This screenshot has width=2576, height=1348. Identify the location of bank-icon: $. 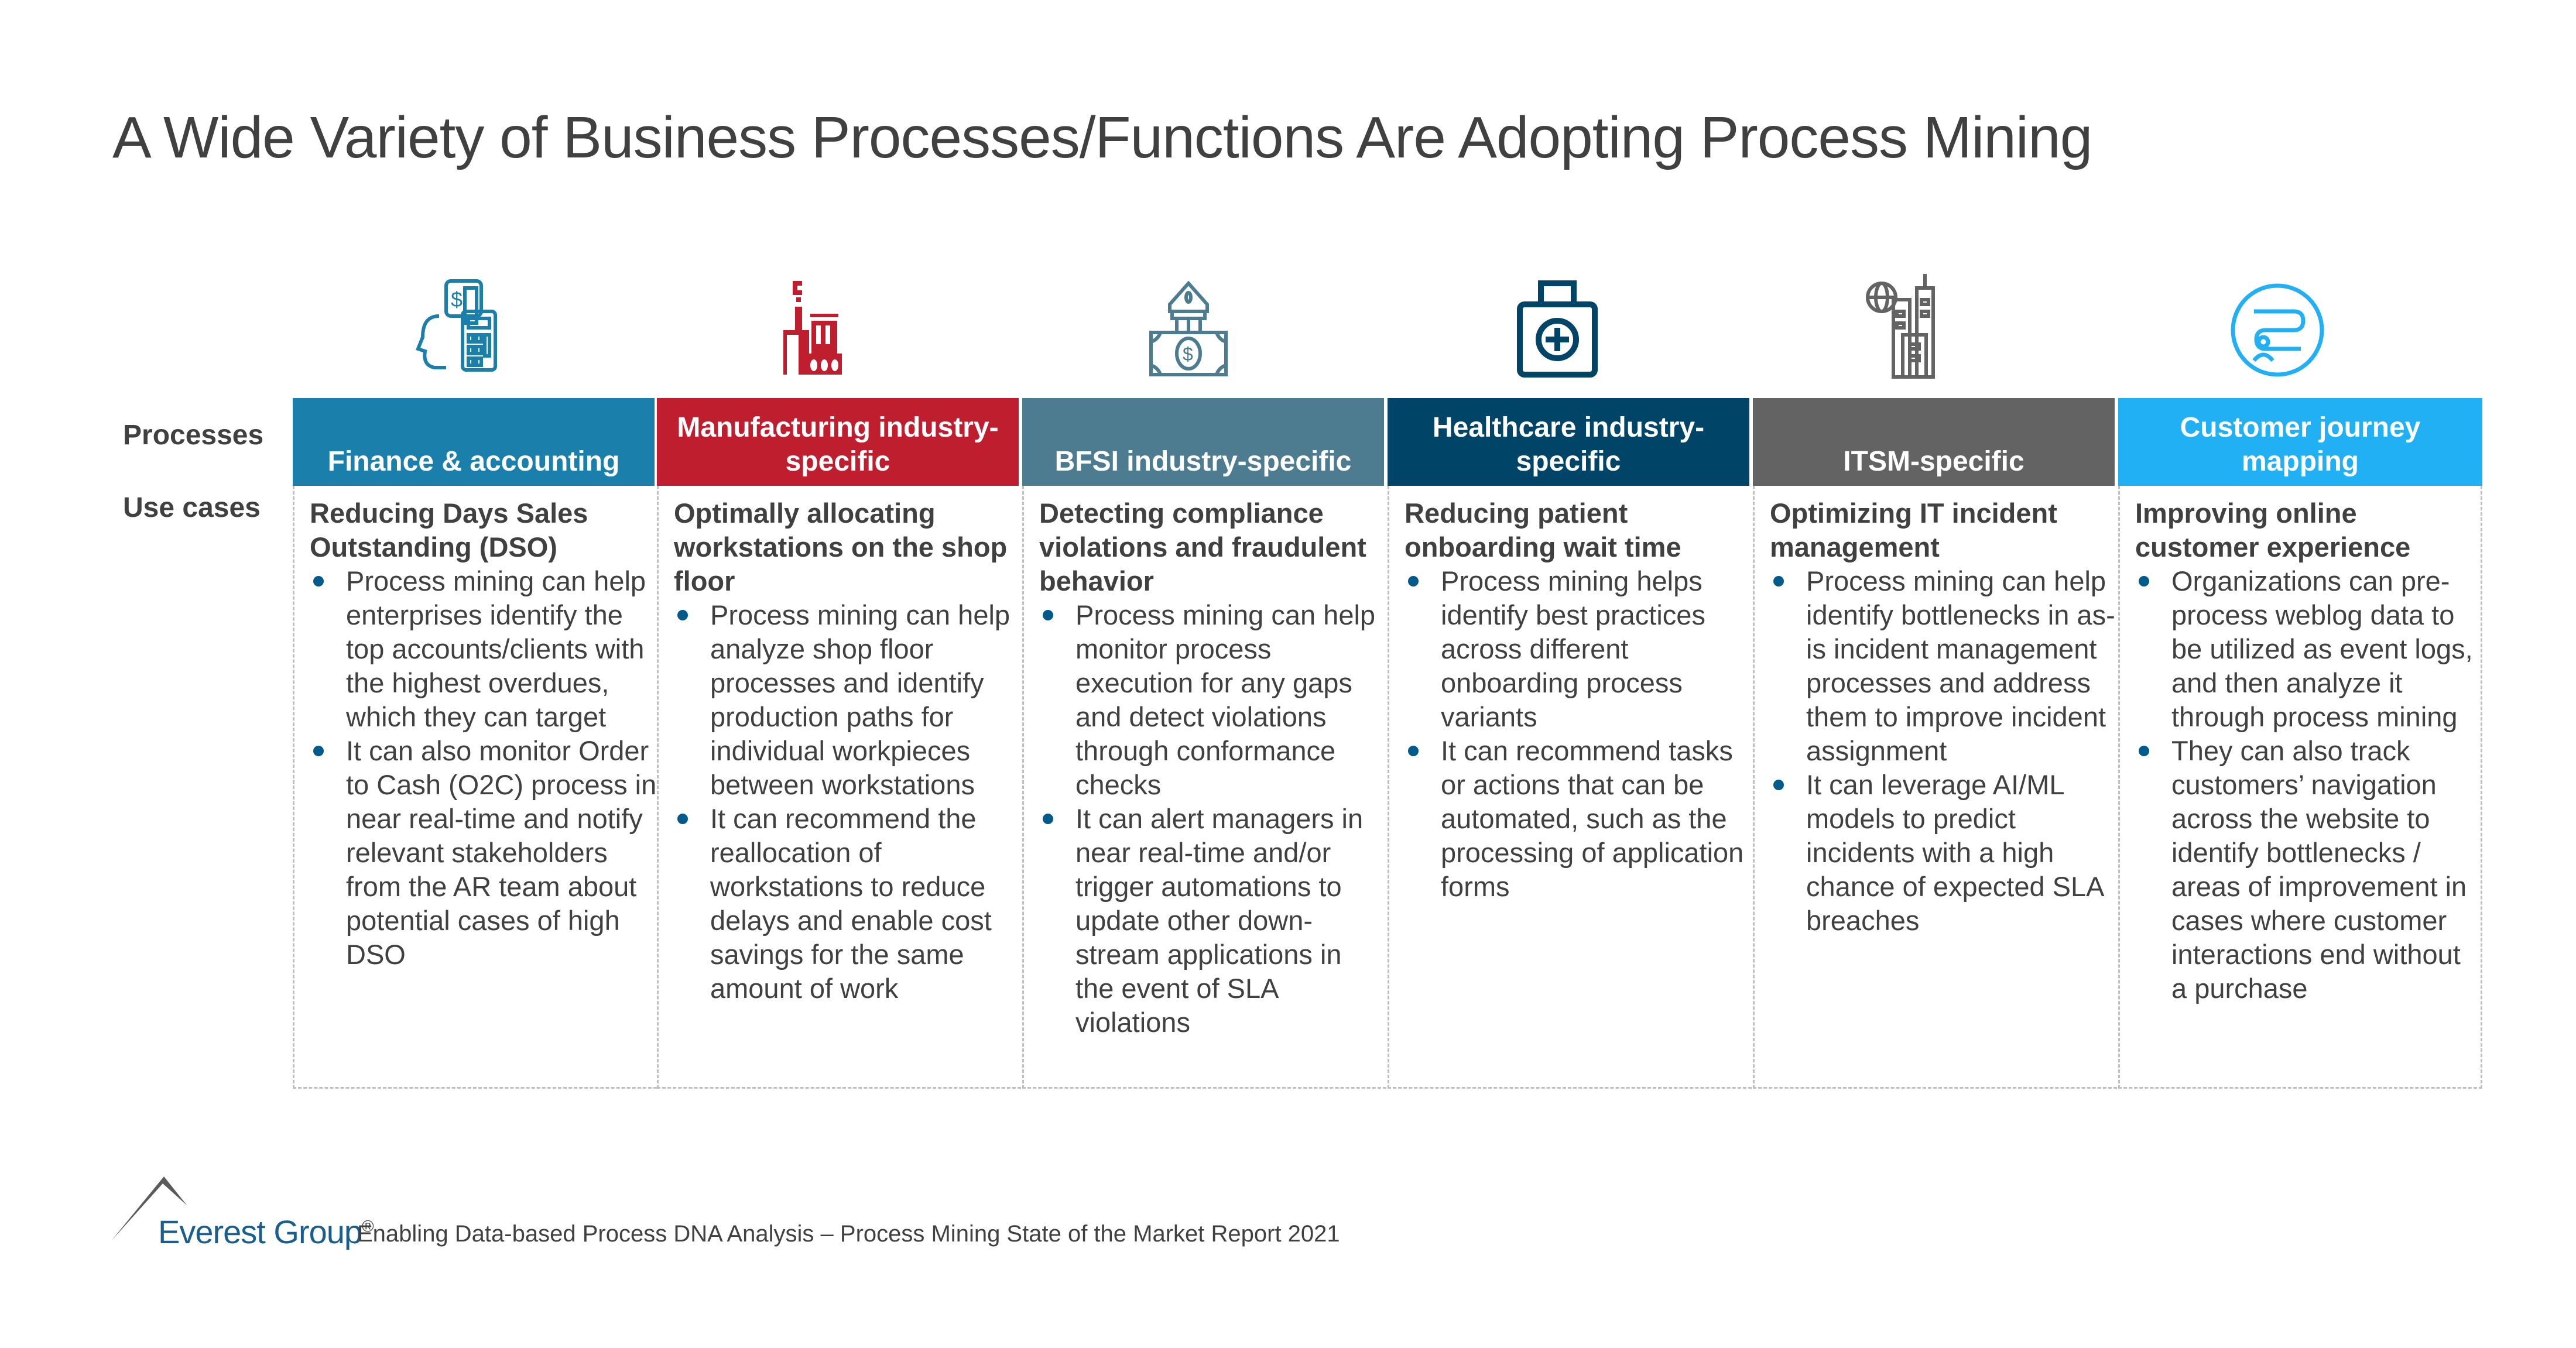
(1188, 327).